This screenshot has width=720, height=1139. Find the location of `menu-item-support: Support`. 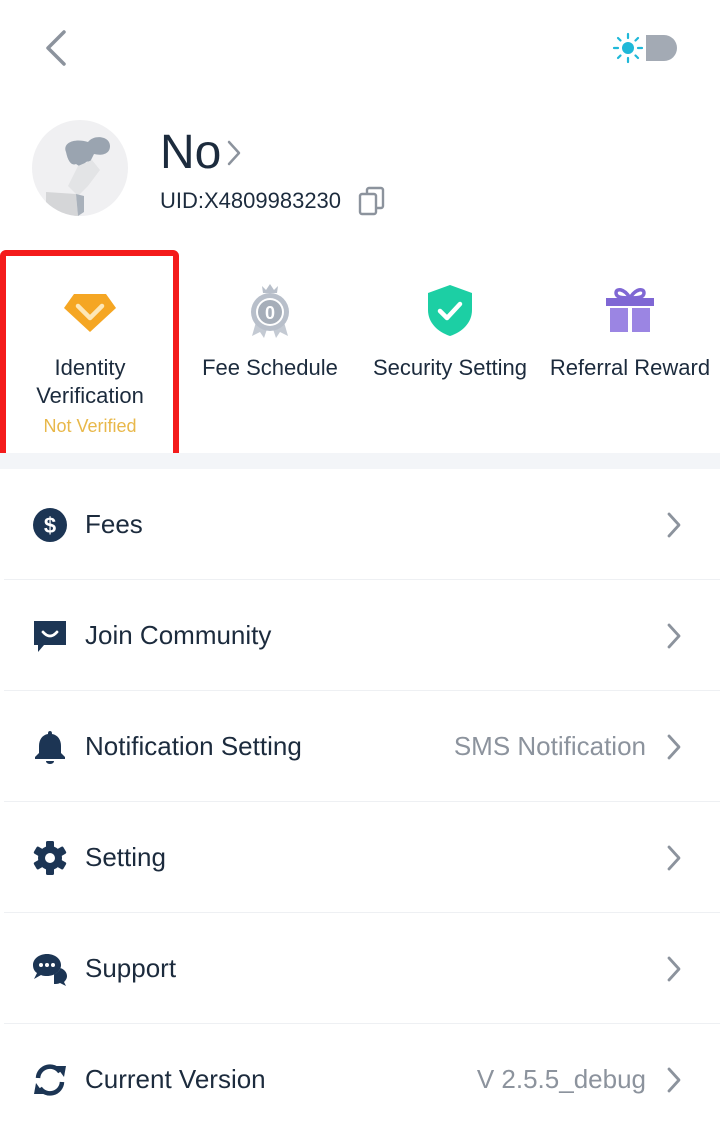

menu-item-support: Support is located at coordinates (360, 968).